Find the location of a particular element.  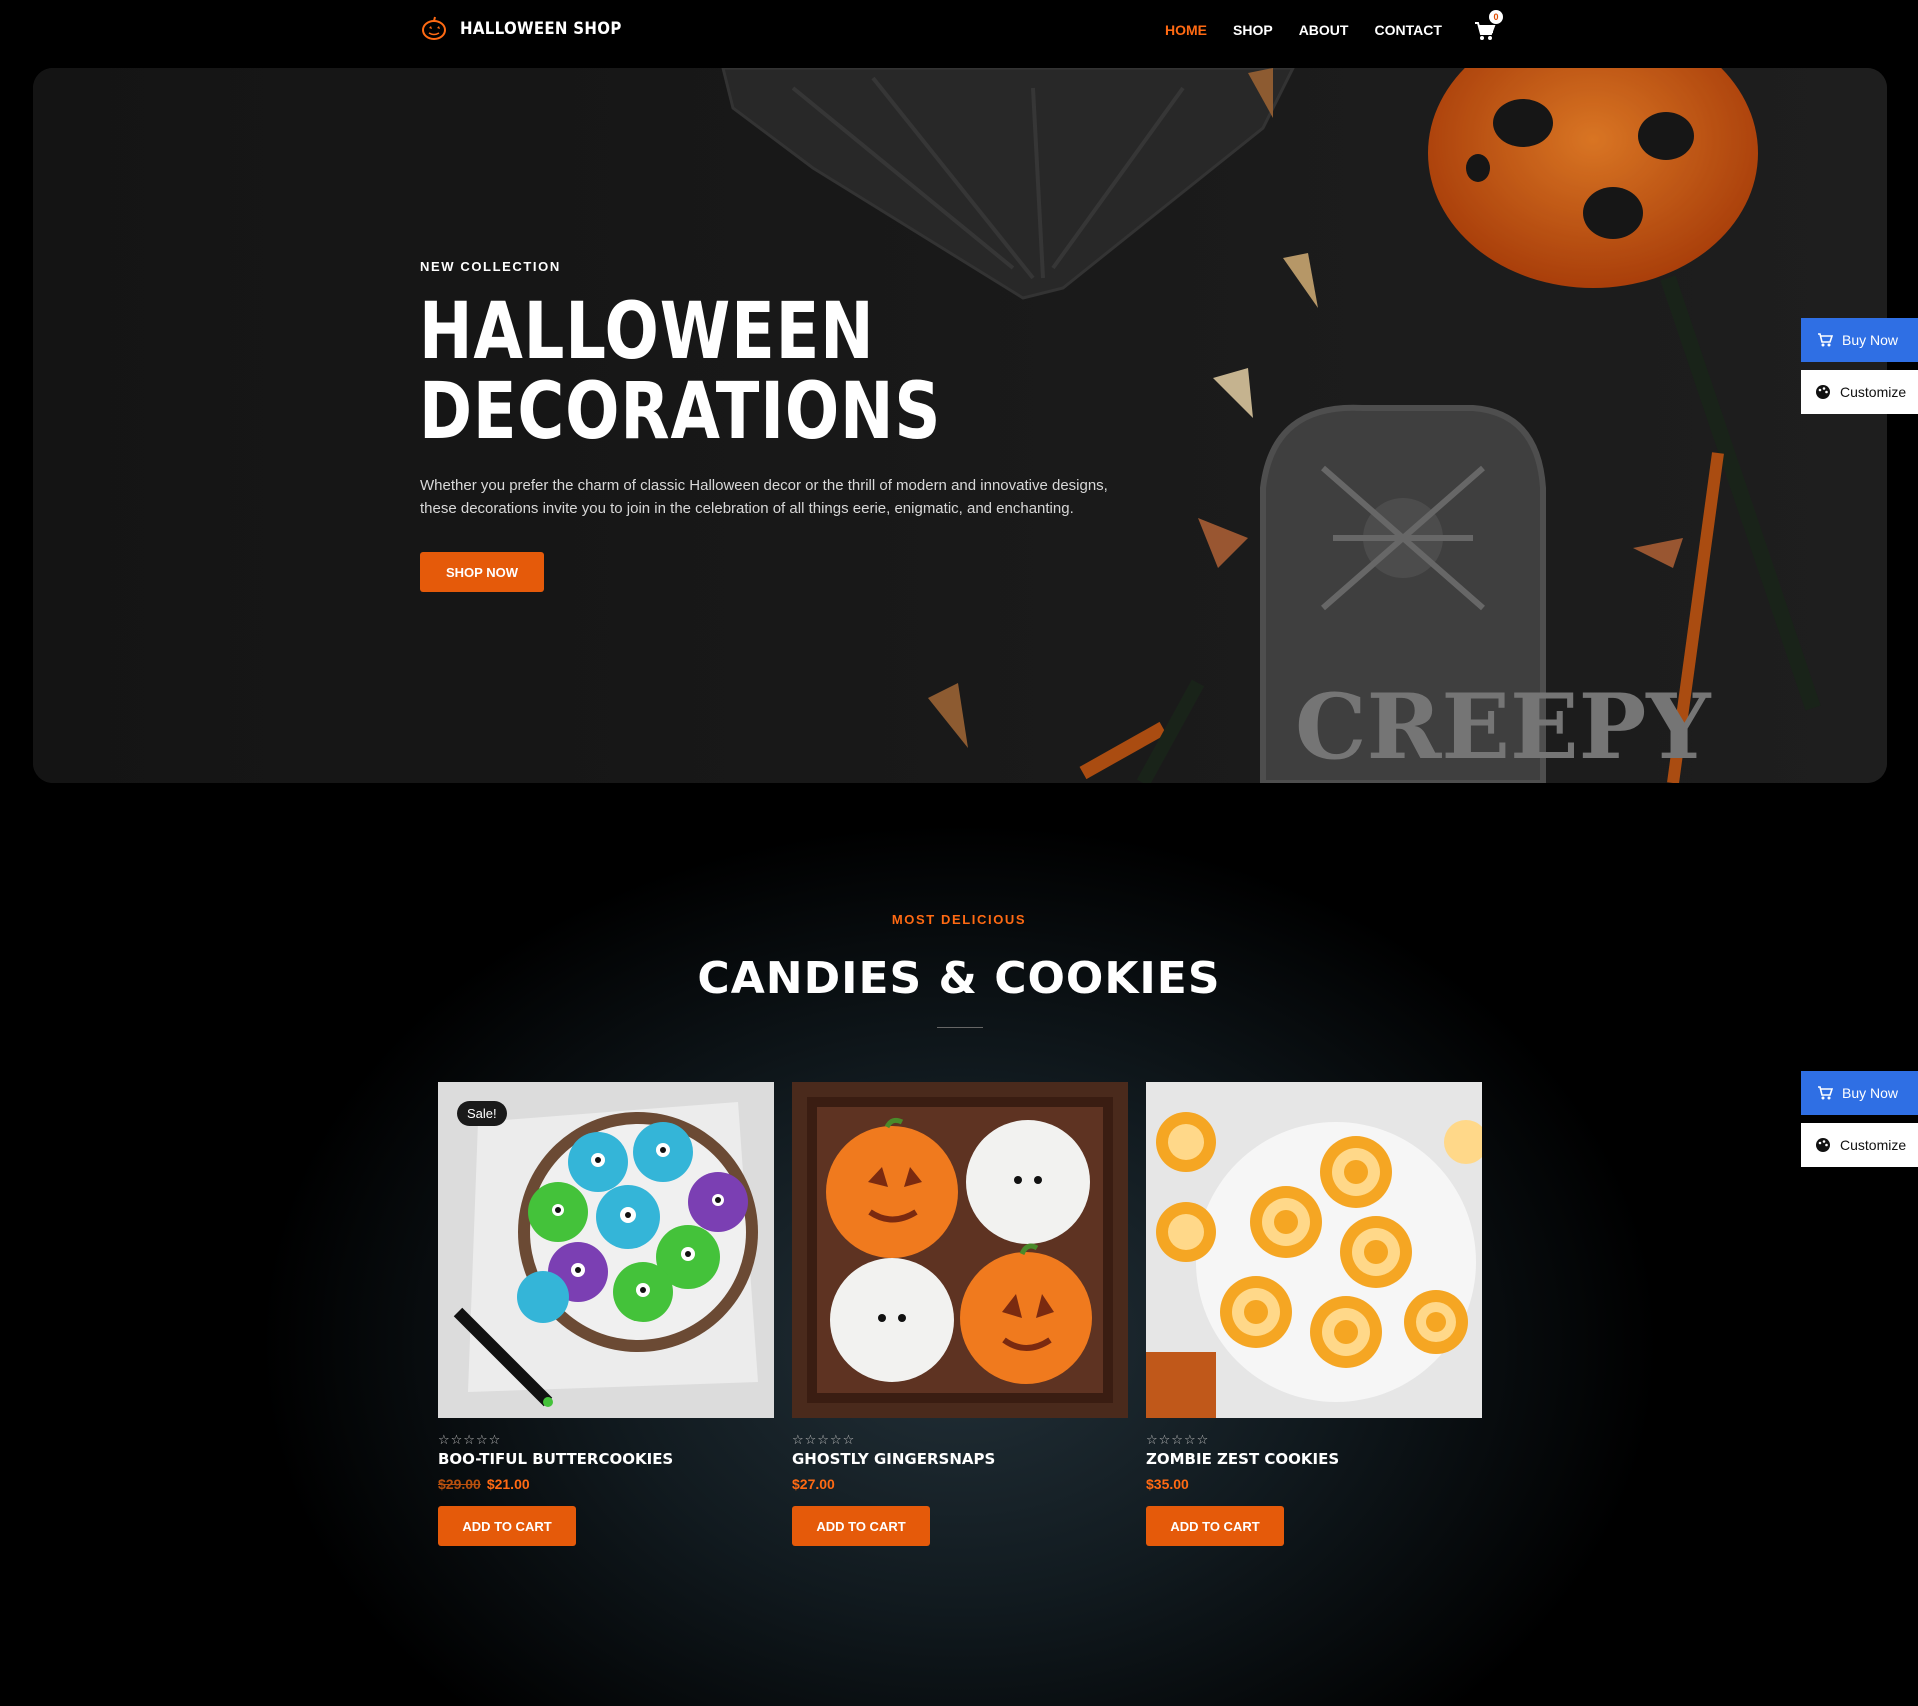

pumpkin-logo-icon is located at coordinates (434, 28).